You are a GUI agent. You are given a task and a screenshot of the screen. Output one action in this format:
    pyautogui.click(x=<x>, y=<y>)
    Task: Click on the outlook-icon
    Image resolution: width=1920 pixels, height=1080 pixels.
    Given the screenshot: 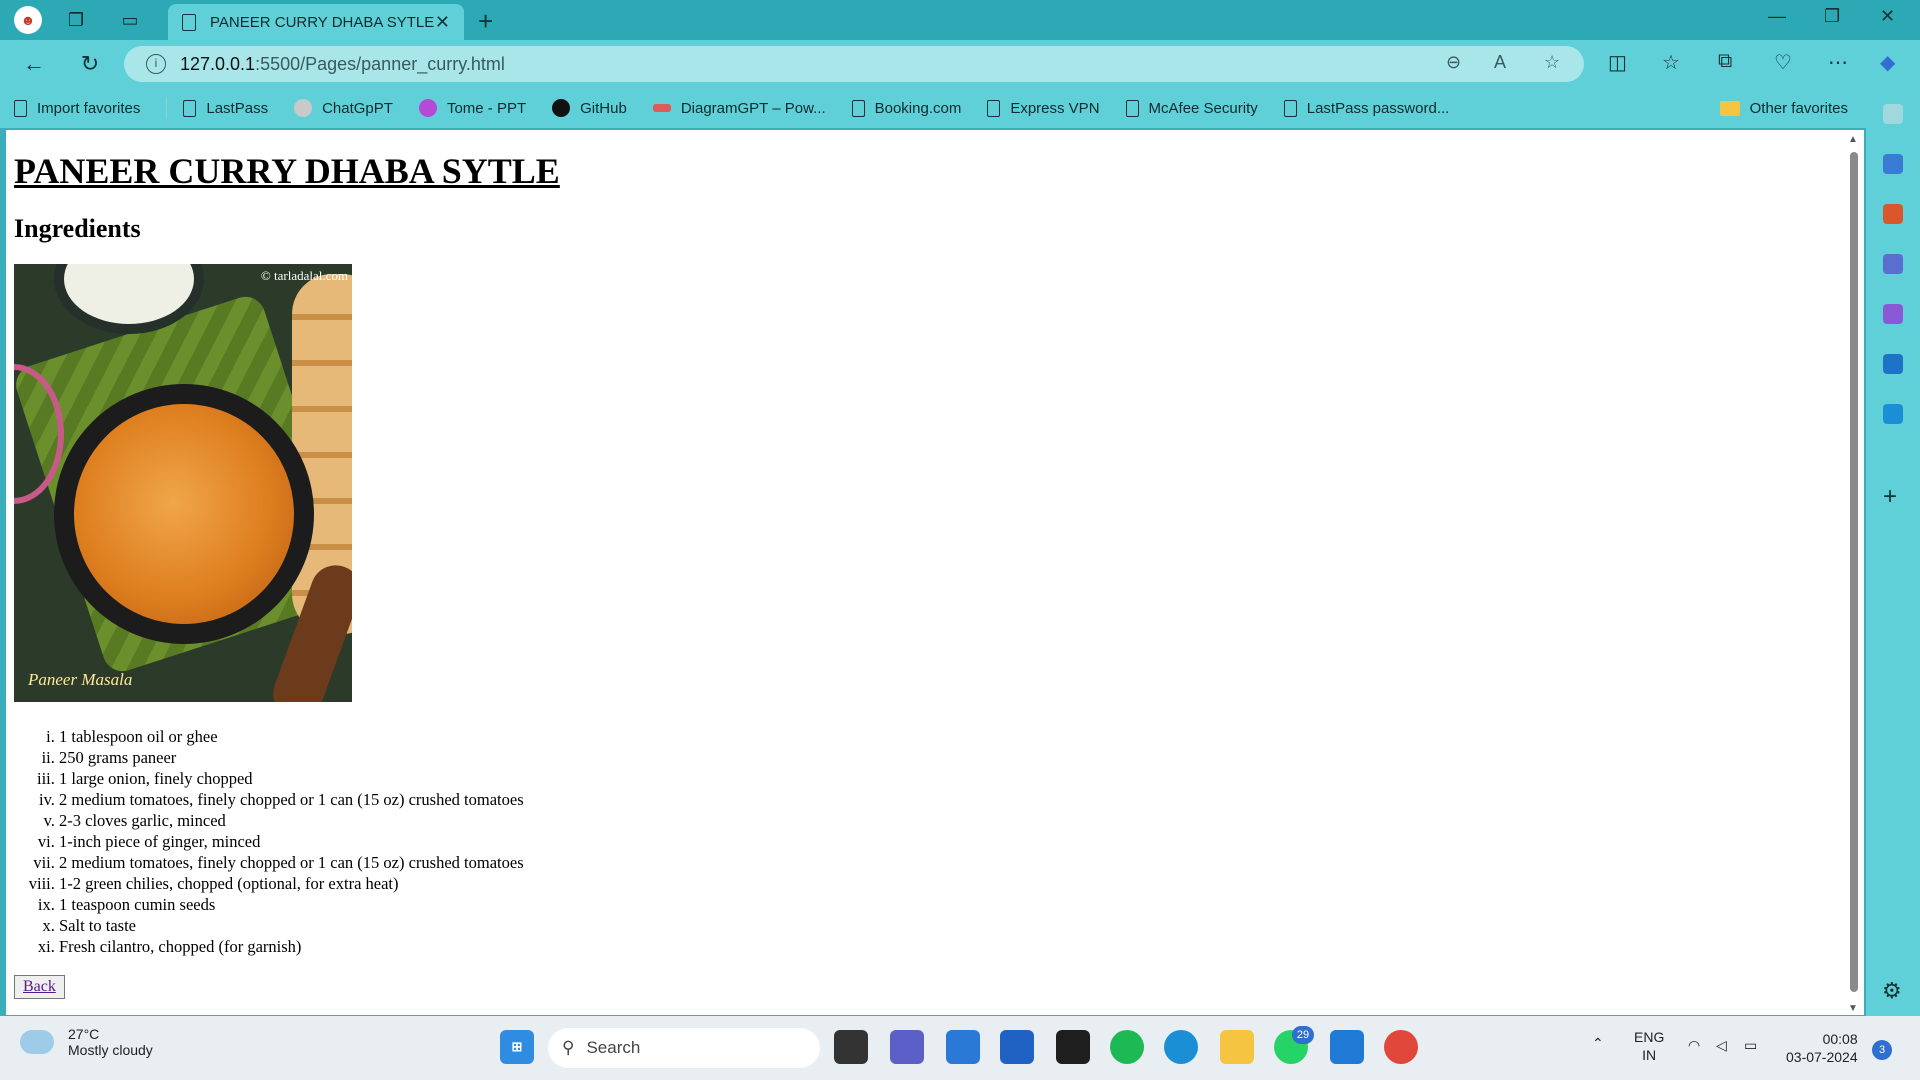 What is the action you would take?
    pyautogui.click(x=1893, y=364)
    